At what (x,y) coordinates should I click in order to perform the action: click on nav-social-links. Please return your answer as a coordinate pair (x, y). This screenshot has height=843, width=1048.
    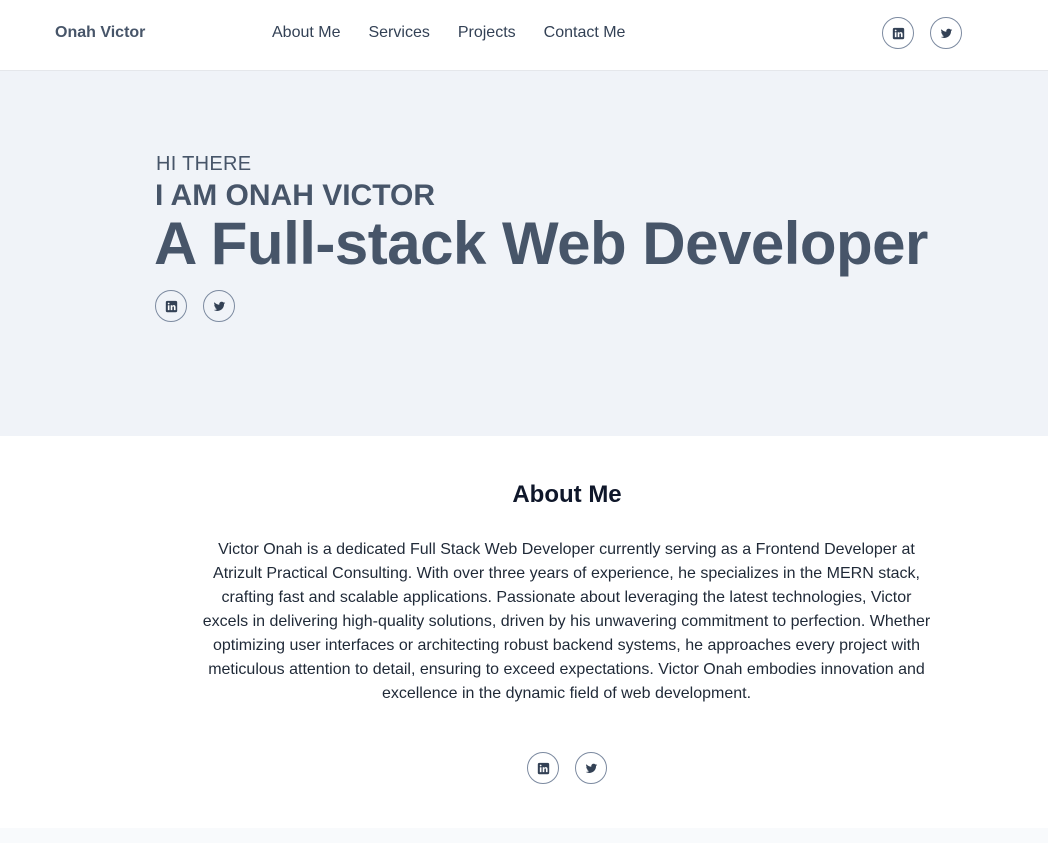
    Looking at the image, I should click on (922, 33).